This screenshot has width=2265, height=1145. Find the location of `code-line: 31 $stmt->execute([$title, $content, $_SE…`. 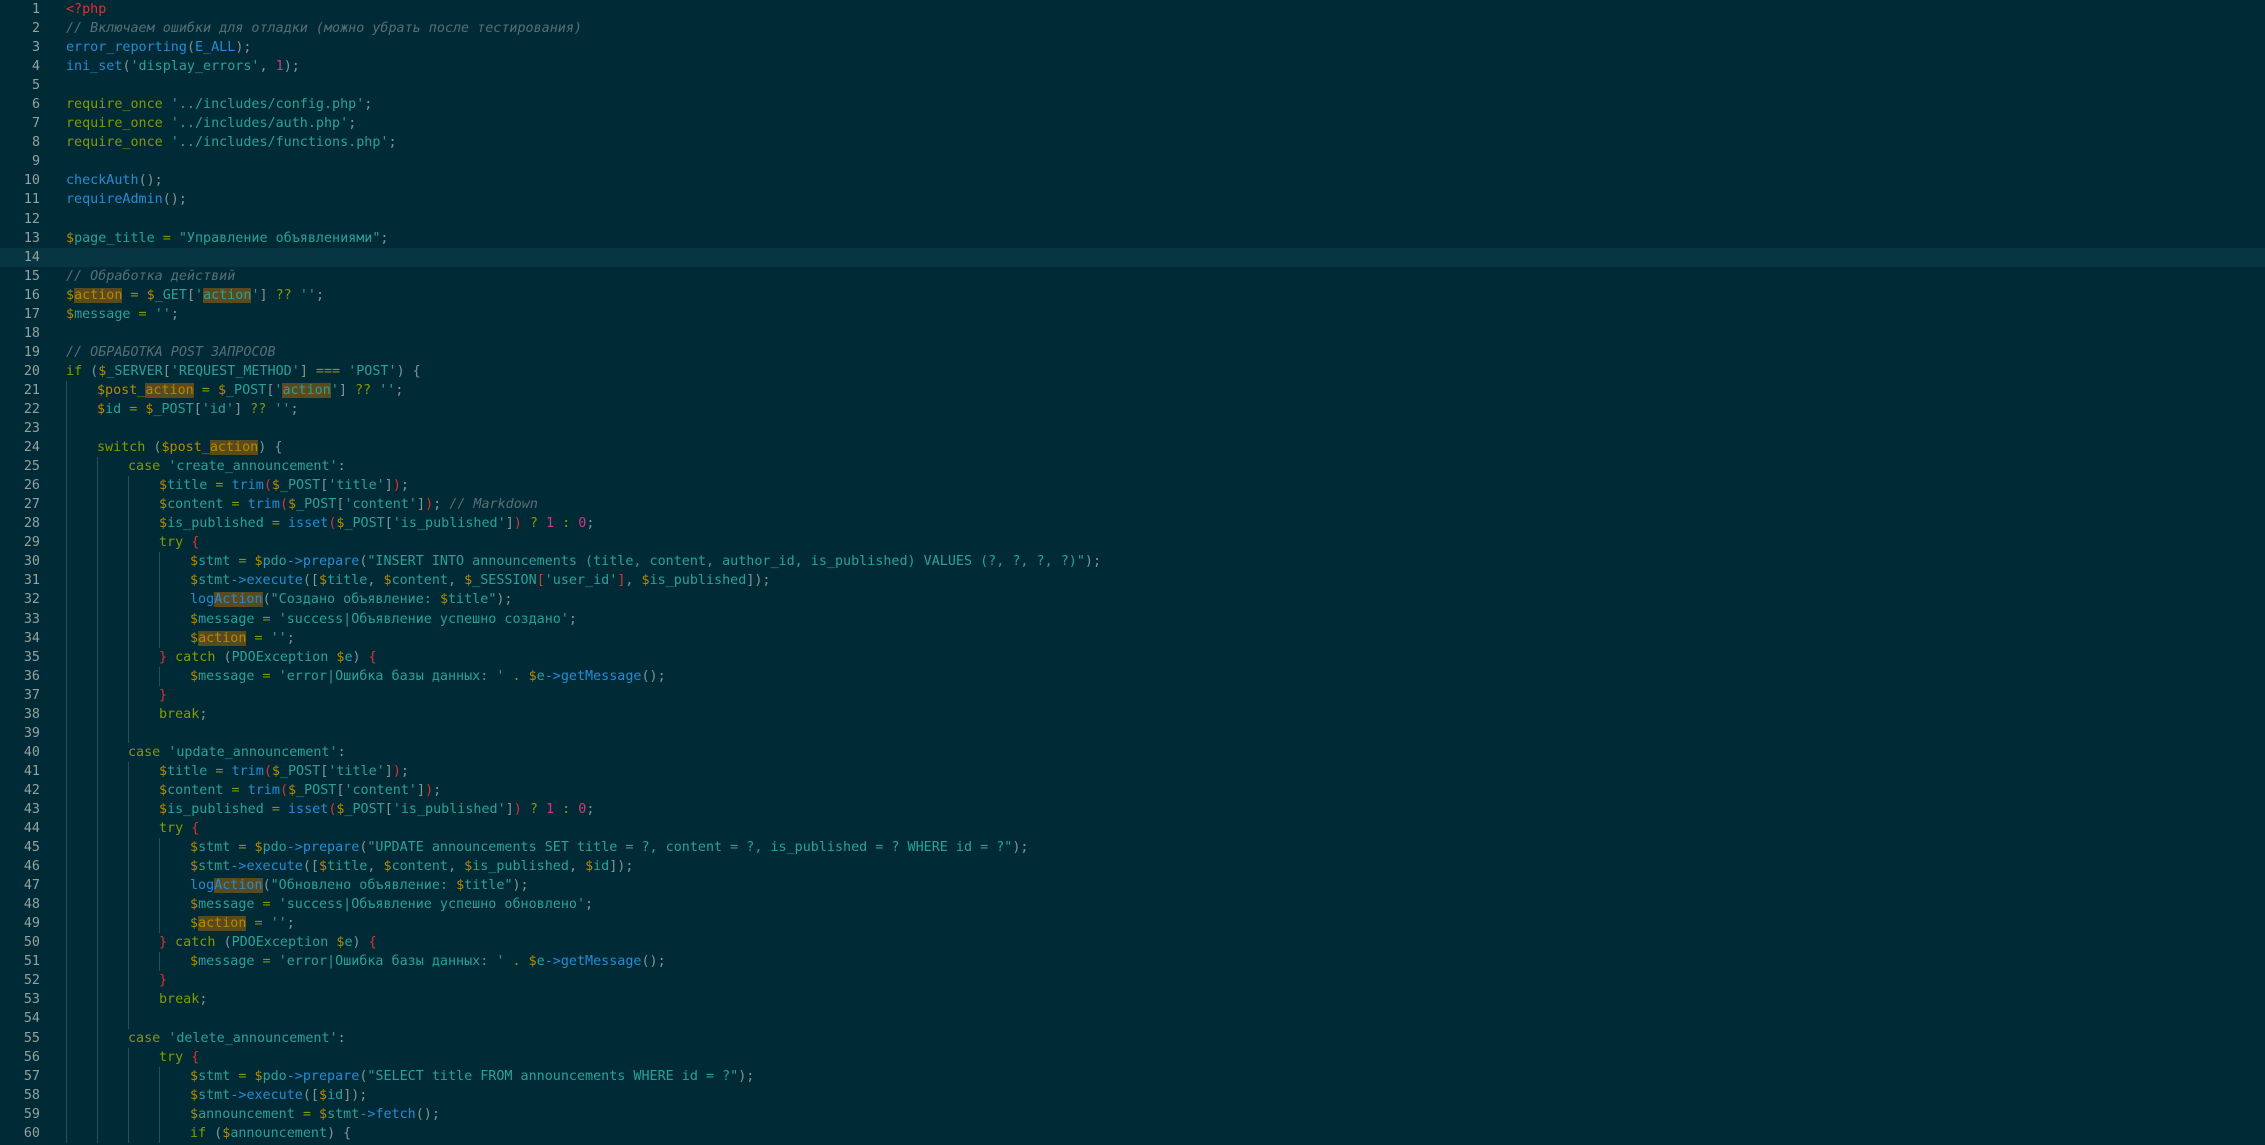

code-line: 31 $stmt->execute([$title, $content, $_SE… is located at coordinates (1132, 581).